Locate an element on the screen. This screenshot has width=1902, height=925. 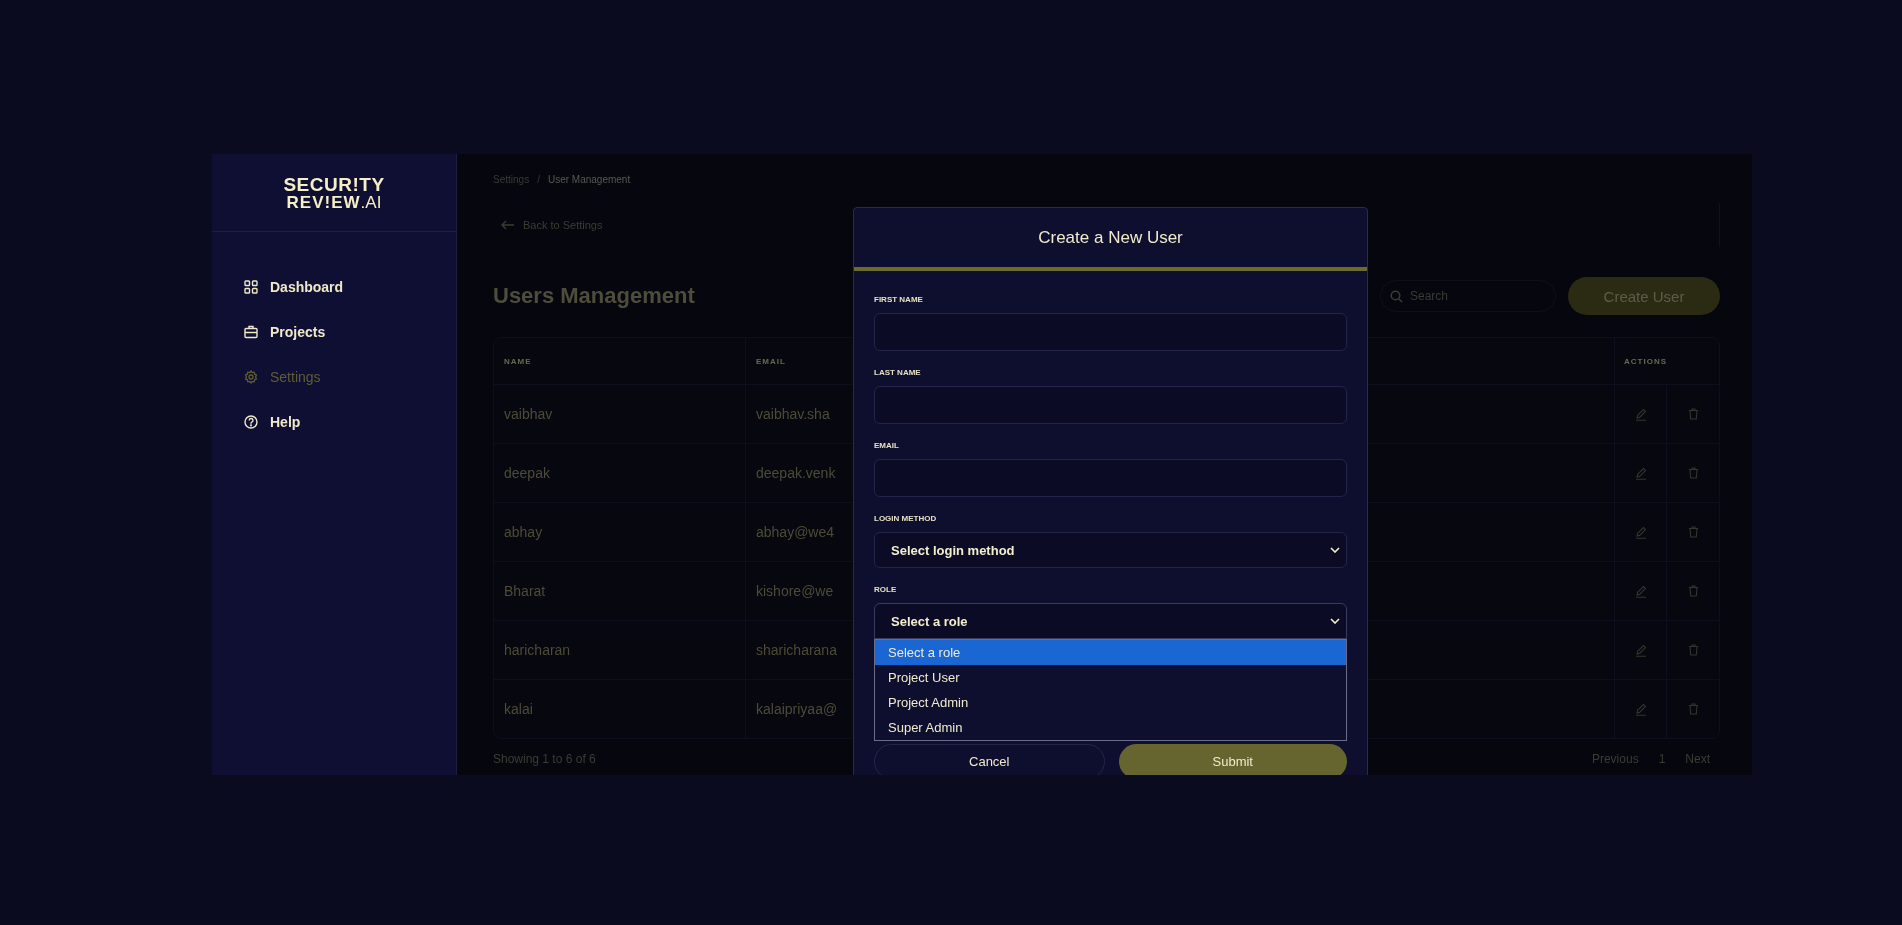
field-label: ROLE is located at coordinates (886, 590).